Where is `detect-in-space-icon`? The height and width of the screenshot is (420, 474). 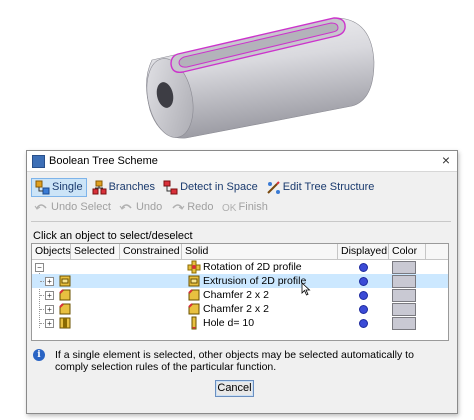
detect-in-space-icon is located at coordinates (170, 187).